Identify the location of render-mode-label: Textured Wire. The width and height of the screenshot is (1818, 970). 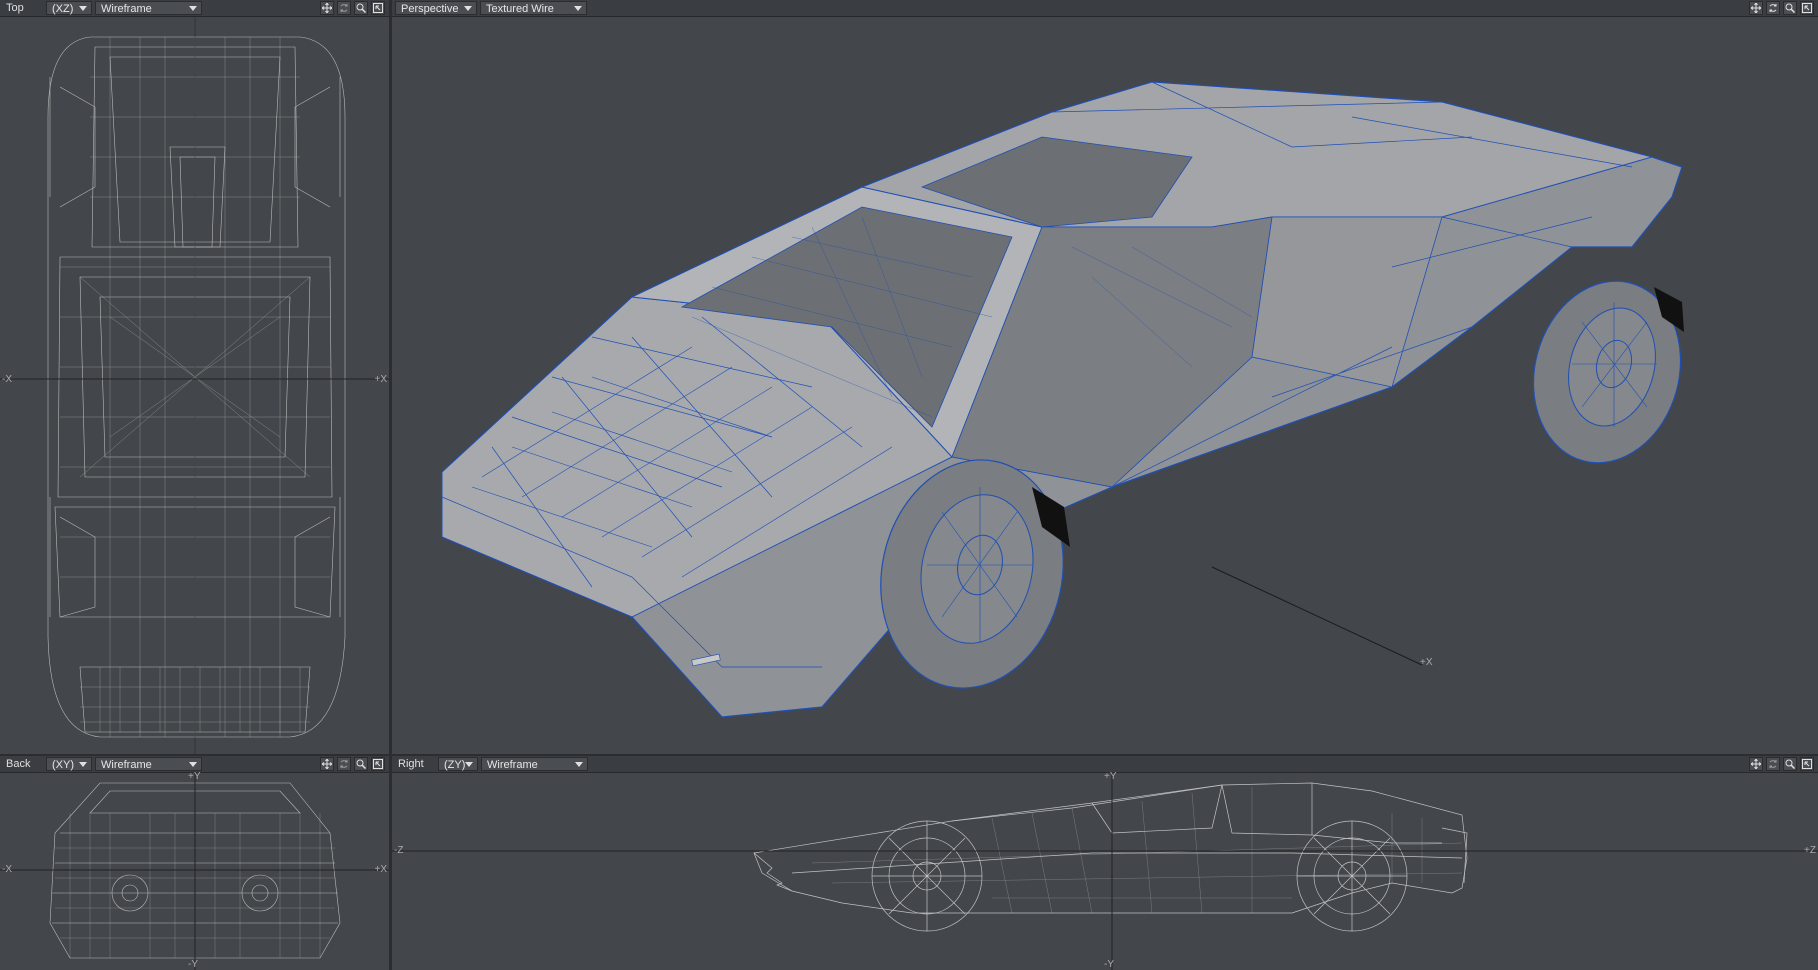
(520, 9).